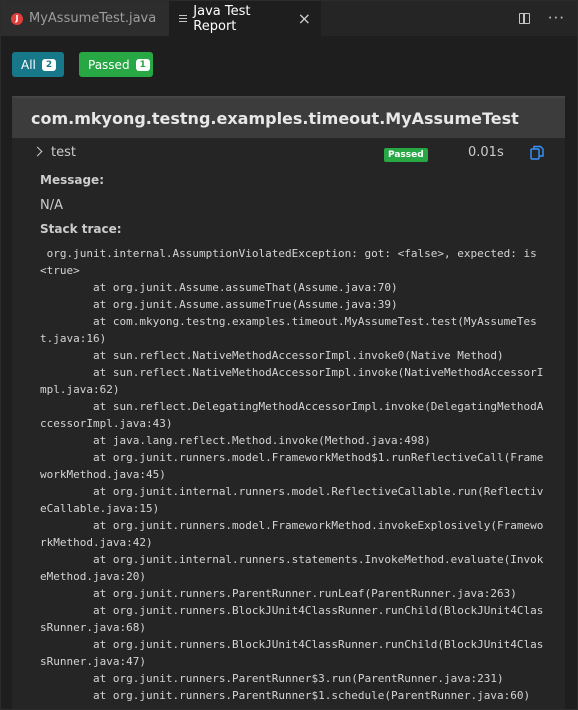  What do you see at coordinates (28, 64) in the screenshot?
I see `filter-all-label: All` at bounding box center [28, 64].